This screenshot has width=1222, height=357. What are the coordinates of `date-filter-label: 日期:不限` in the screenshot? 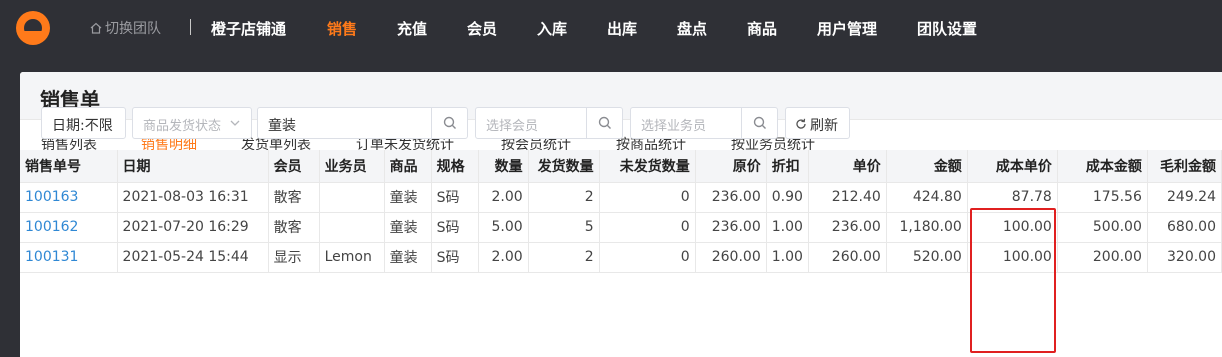 It's located at (82, 126).